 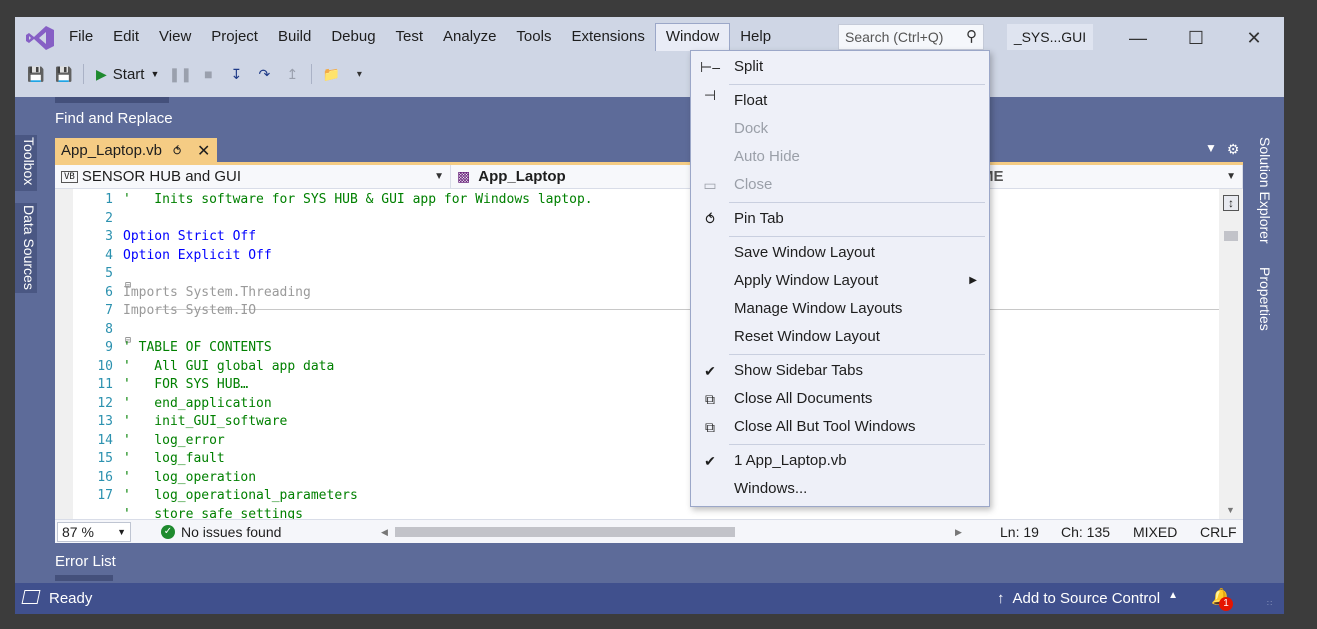 What do you see at coordinates (840, 337) in the screenshot?
I see `menu-item-reset-window-layout: Reset Window Layout` at bounding box center [840, 337].